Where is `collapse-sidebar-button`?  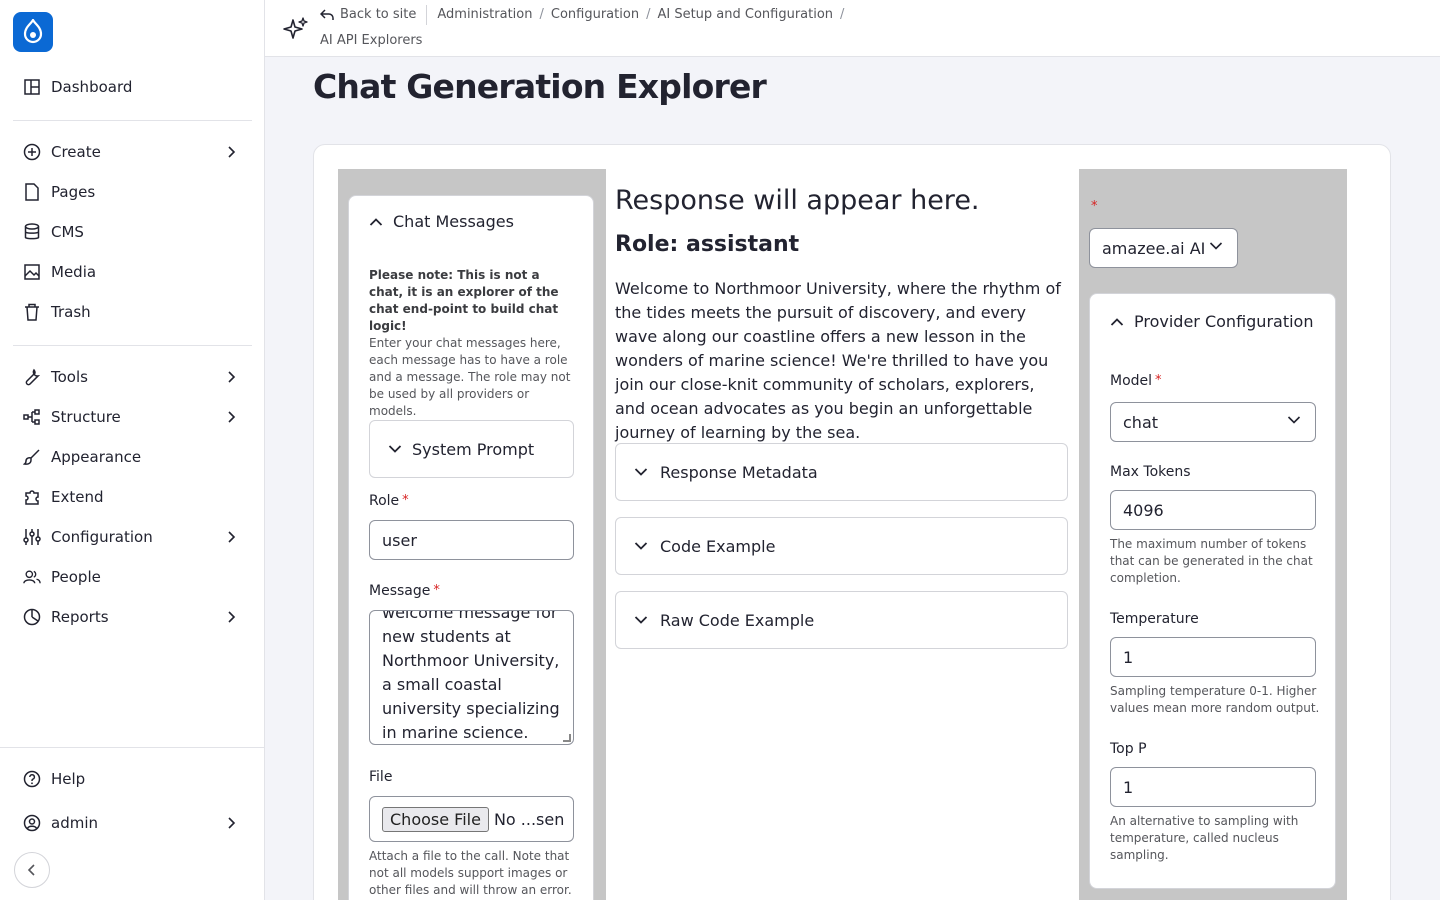 collapse-sidebar-button is located at coordinates (32, 870).